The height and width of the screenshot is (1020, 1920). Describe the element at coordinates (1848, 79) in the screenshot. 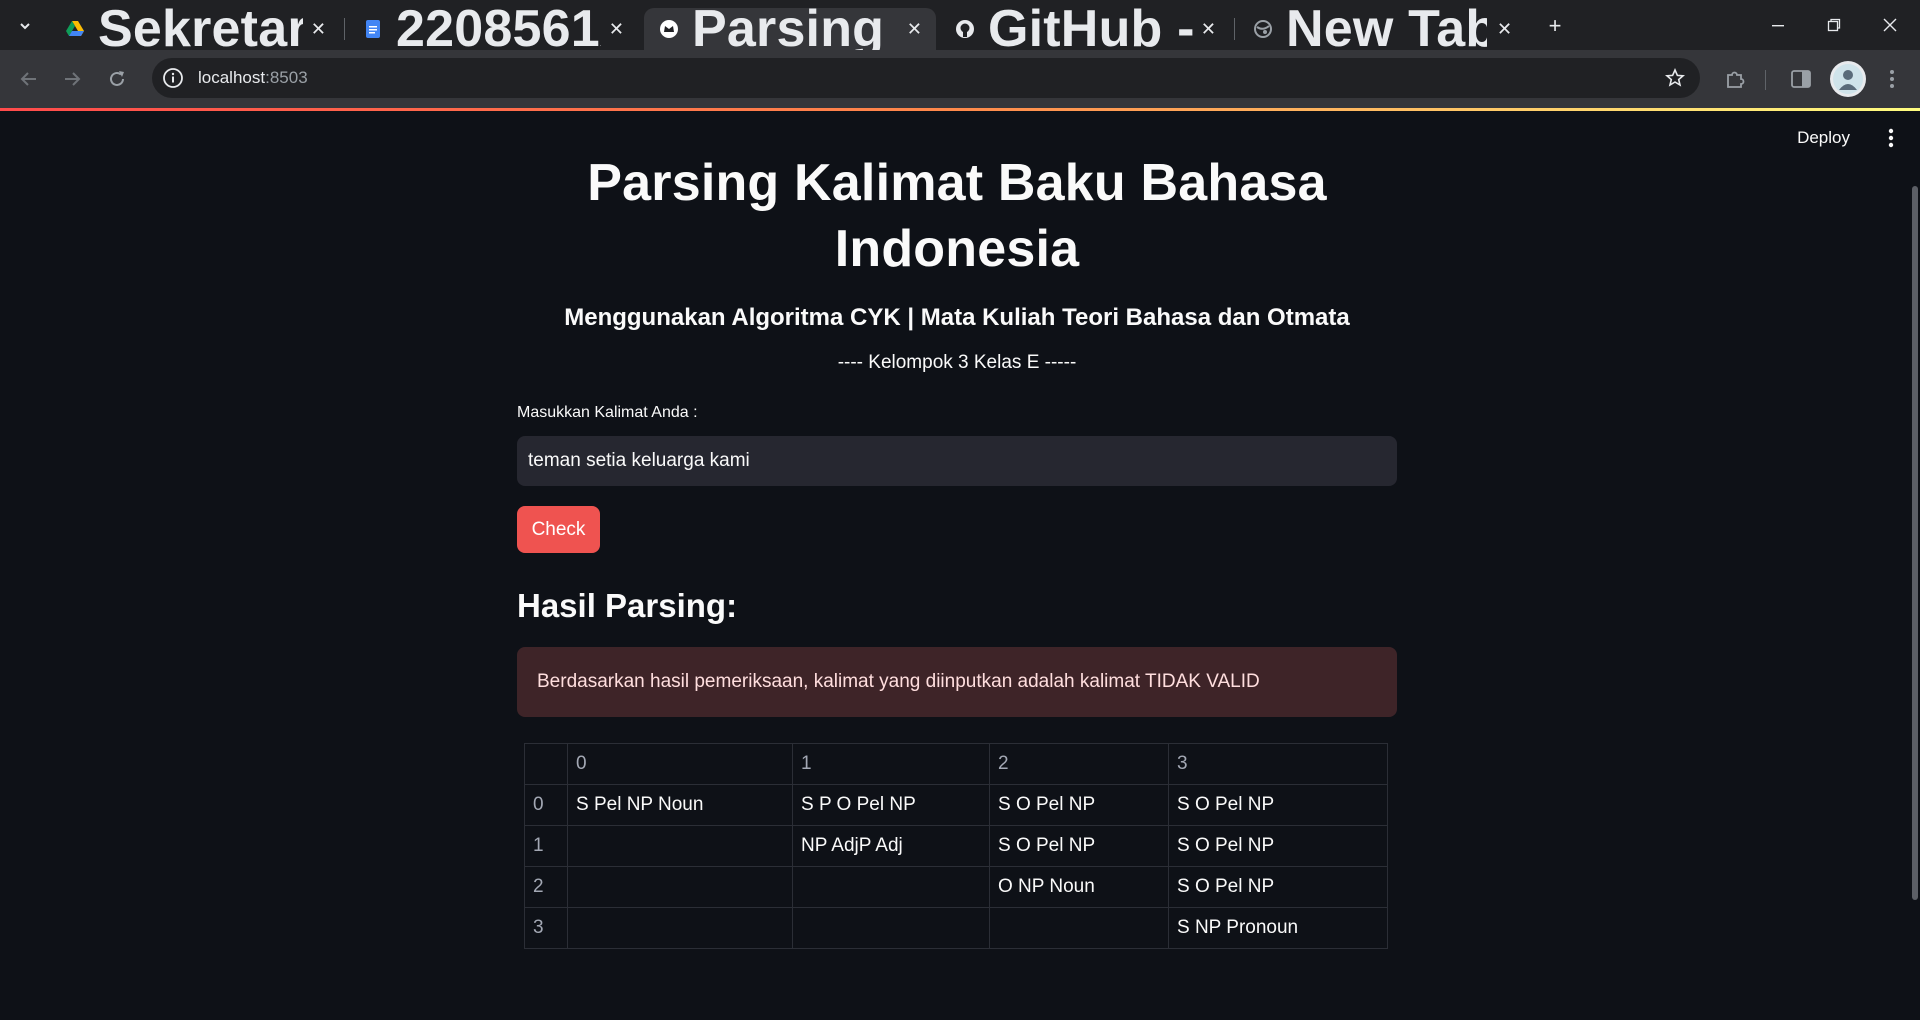

I see `profile-avatar` at that location.